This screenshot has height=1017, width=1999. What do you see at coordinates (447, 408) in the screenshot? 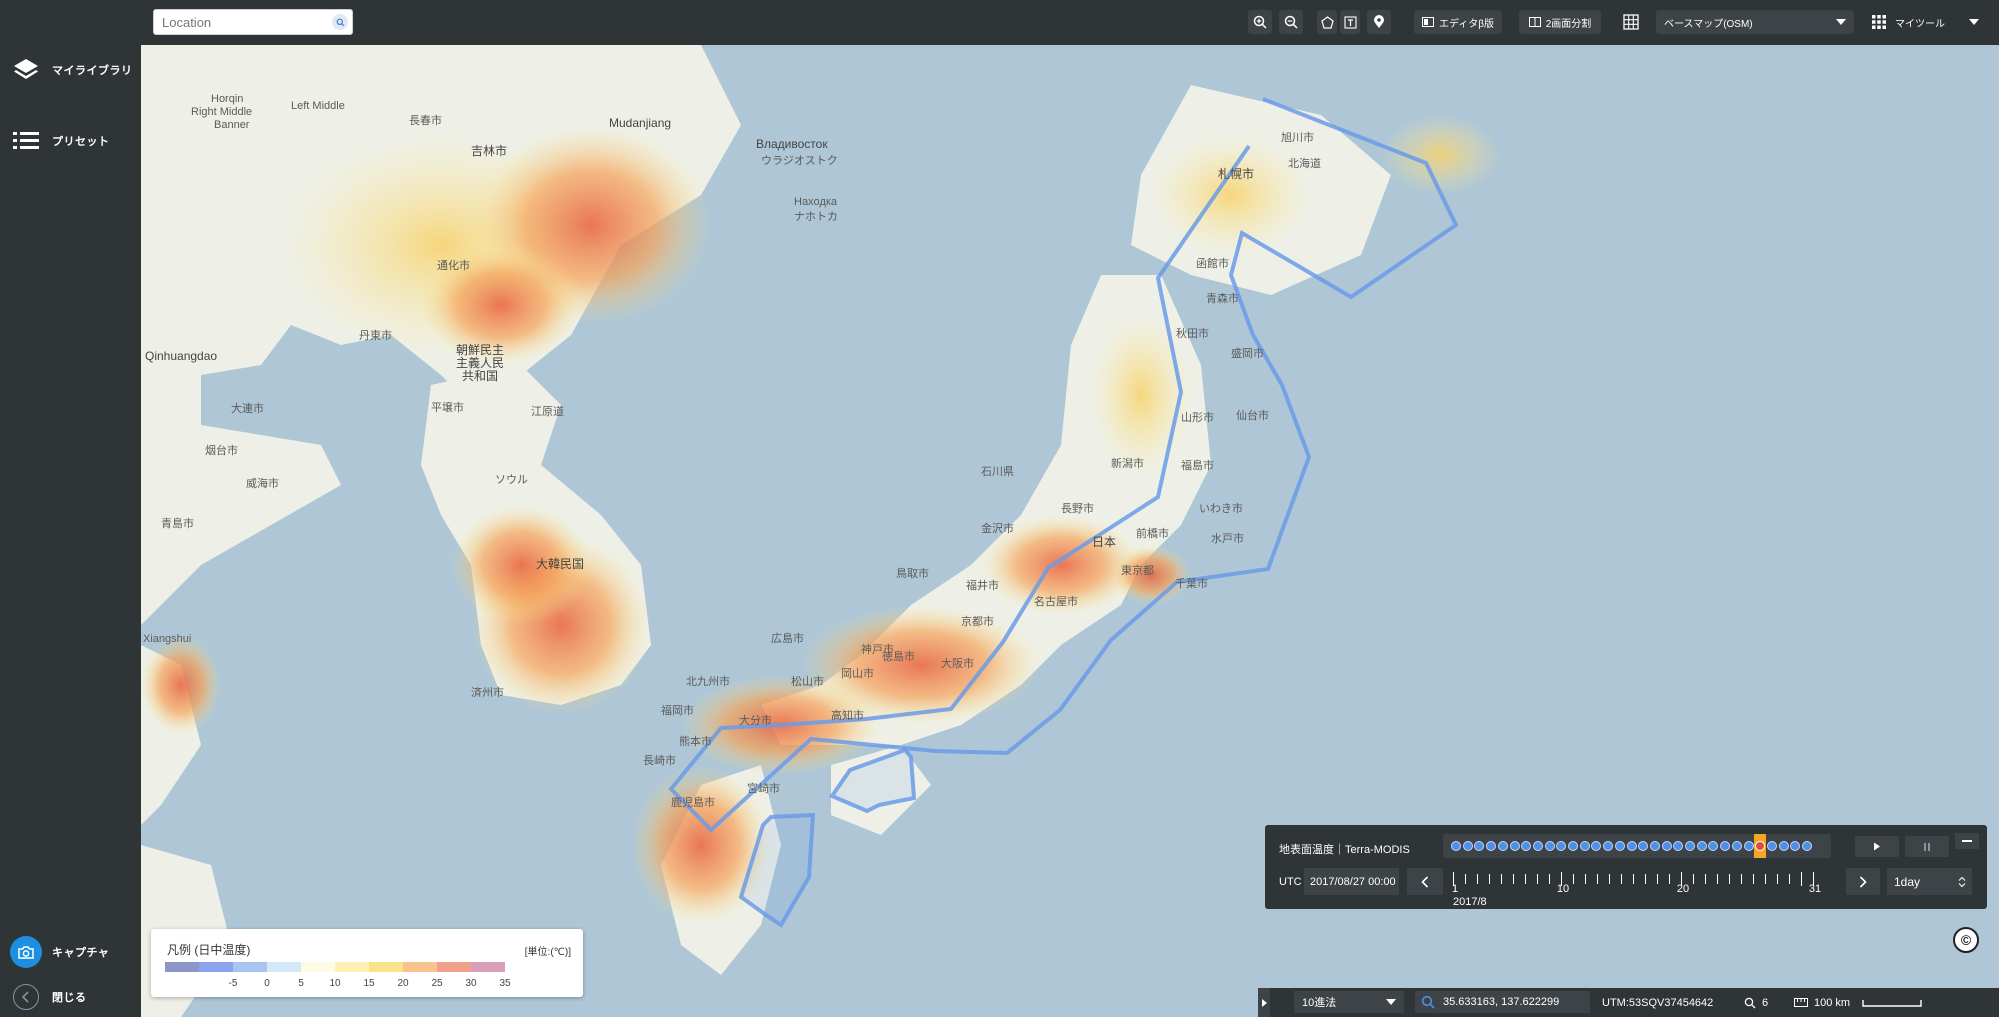
I see `map-label: 平壌市` at bounding box center [447, 408].